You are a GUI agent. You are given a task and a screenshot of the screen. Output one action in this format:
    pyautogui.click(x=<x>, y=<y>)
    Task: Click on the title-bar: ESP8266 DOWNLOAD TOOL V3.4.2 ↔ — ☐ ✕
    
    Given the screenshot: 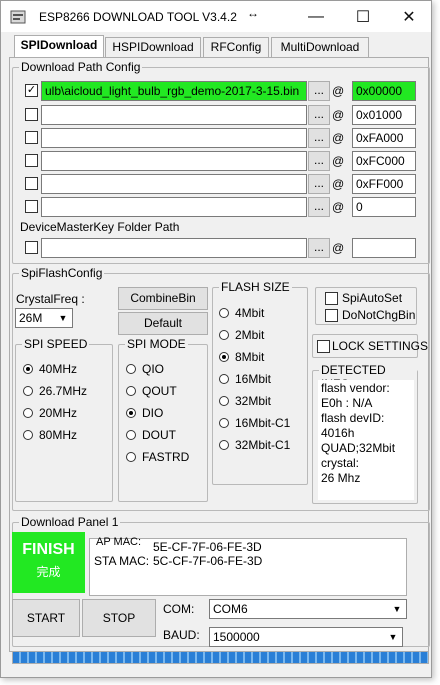 What is the action you would take?
    pyautogui.click(x=216, y=16)
    